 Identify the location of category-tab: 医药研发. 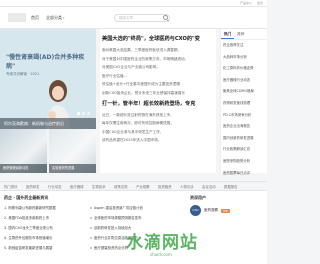
(37, 186).